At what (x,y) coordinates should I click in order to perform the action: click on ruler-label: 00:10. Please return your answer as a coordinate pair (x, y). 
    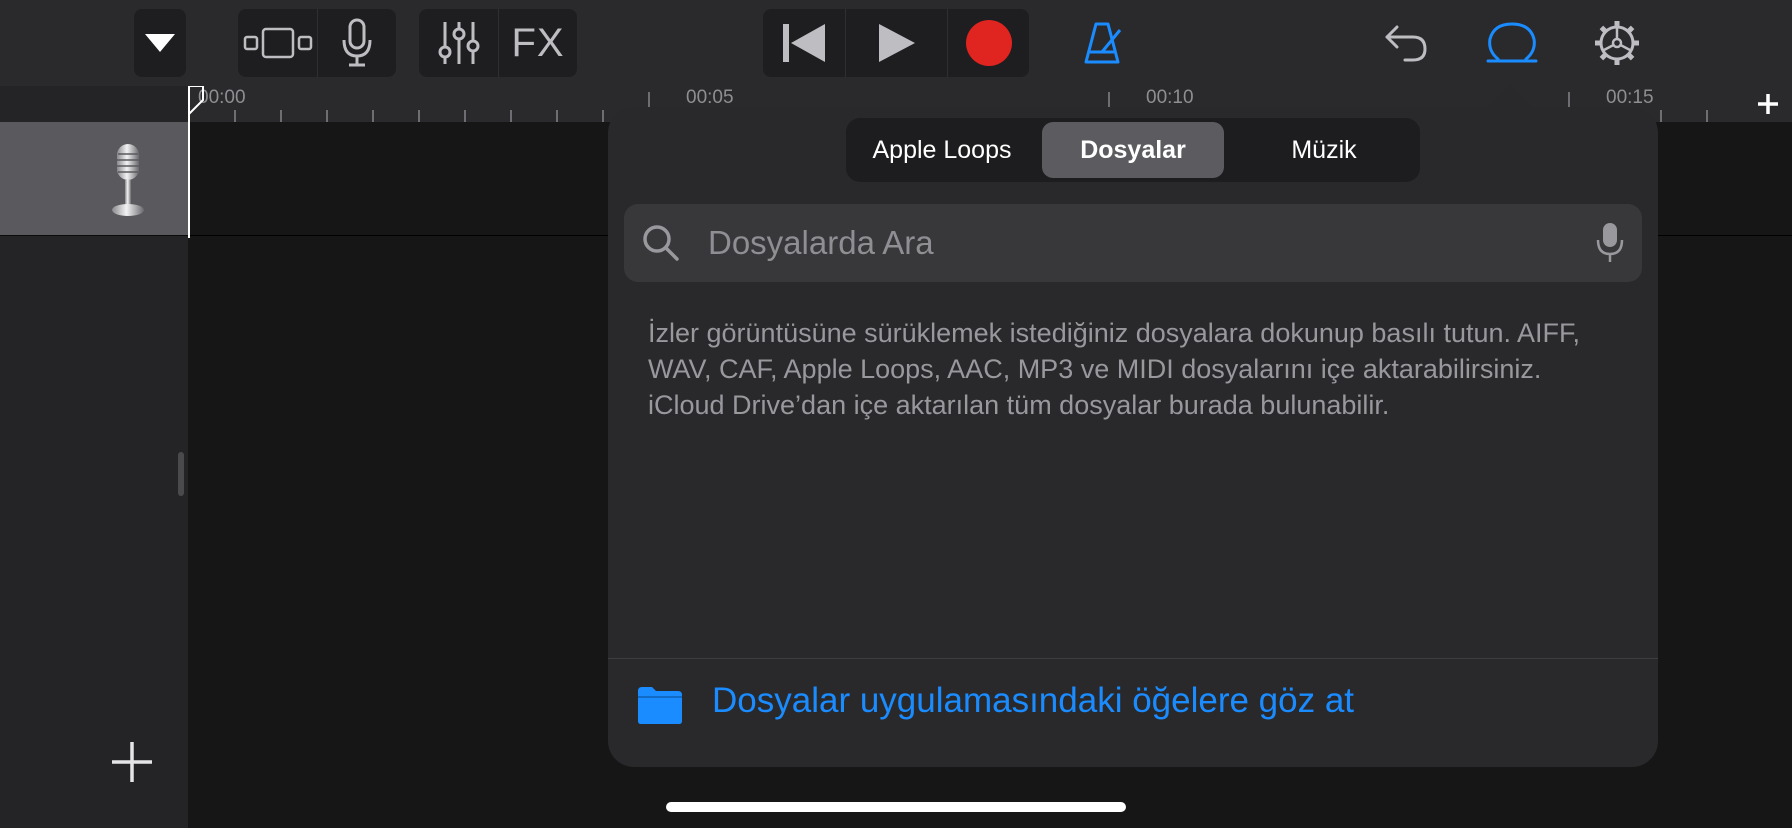
    Looking at the image, I should click on (1170, 97).